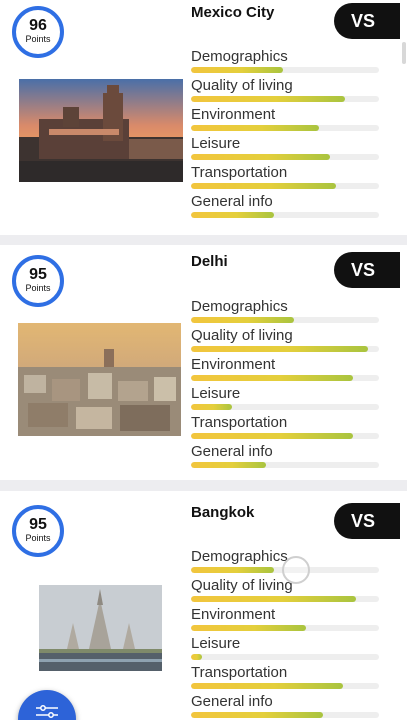 The height and width of the screenshot is (720, 407). I want to click on score-badge: 96 Points, so click(38, 32).